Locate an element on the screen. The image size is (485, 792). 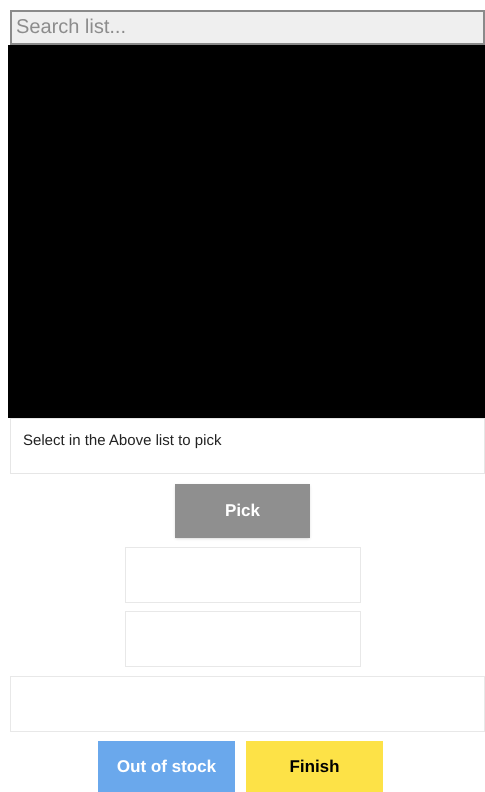
out-of-stock-button: Out of stock is located at coordinates (166, 766).